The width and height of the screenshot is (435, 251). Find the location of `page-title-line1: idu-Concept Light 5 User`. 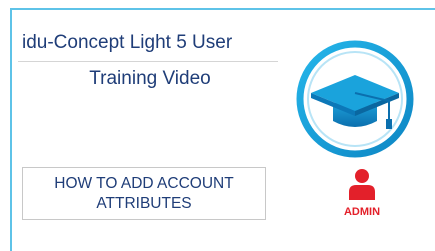

page-title-line1: idu-Concept Light 5 User is located at coordinates (127, 42).